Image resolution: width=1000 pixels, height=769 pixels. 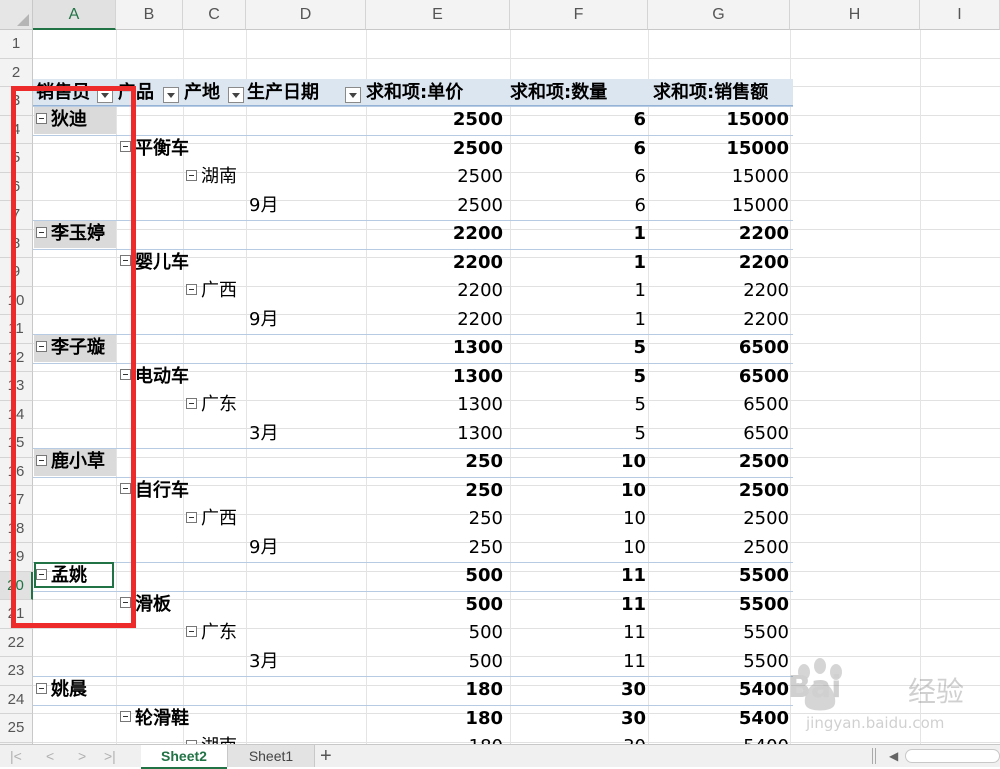 What do you see at coordinates (214, 15) in the screenshot?
I see `column-header-c: C` at bounding box center [214, 15].